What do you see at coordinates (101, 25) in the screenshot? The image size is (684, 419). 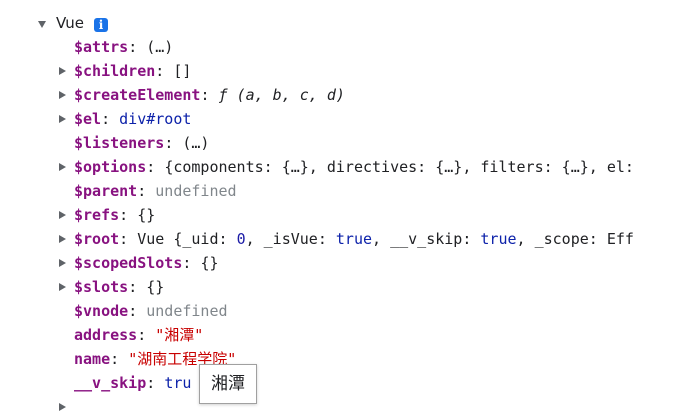 I see `info-icon: i` at bounding box center [101, 25].